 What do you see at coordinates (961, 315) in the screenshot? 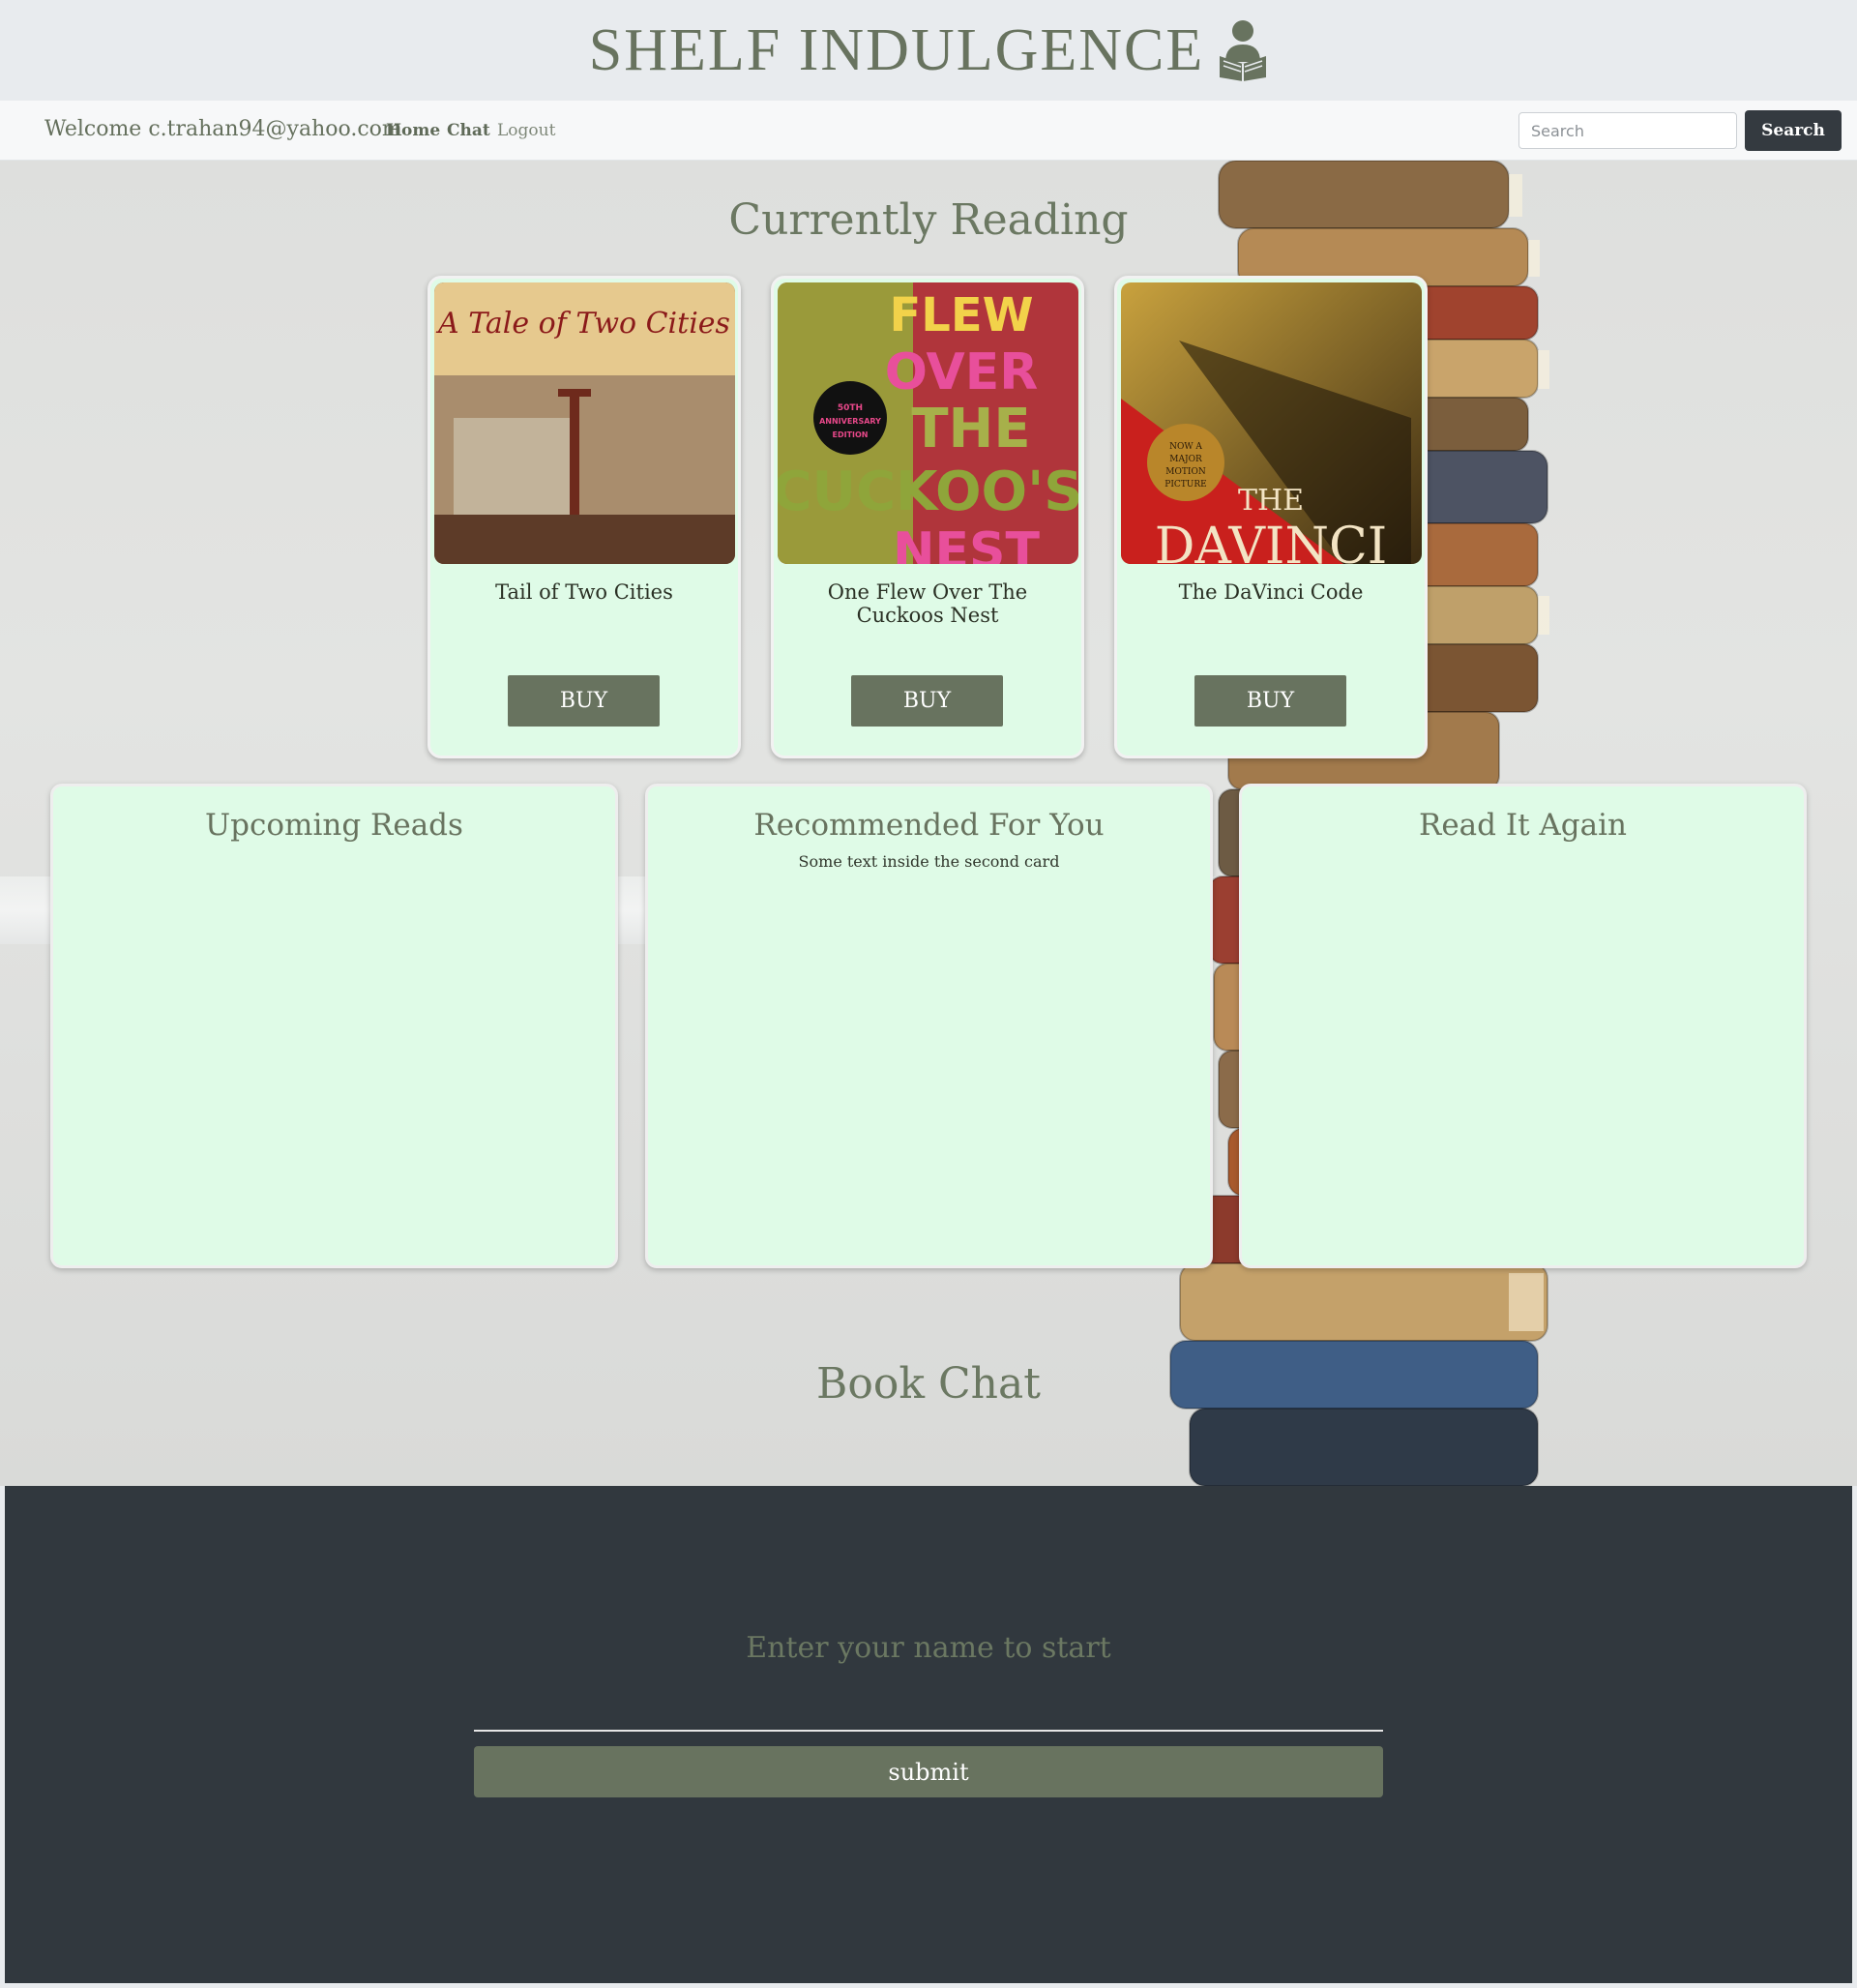
I see `svg-text: FLEW` at bounding box center [961, 315].